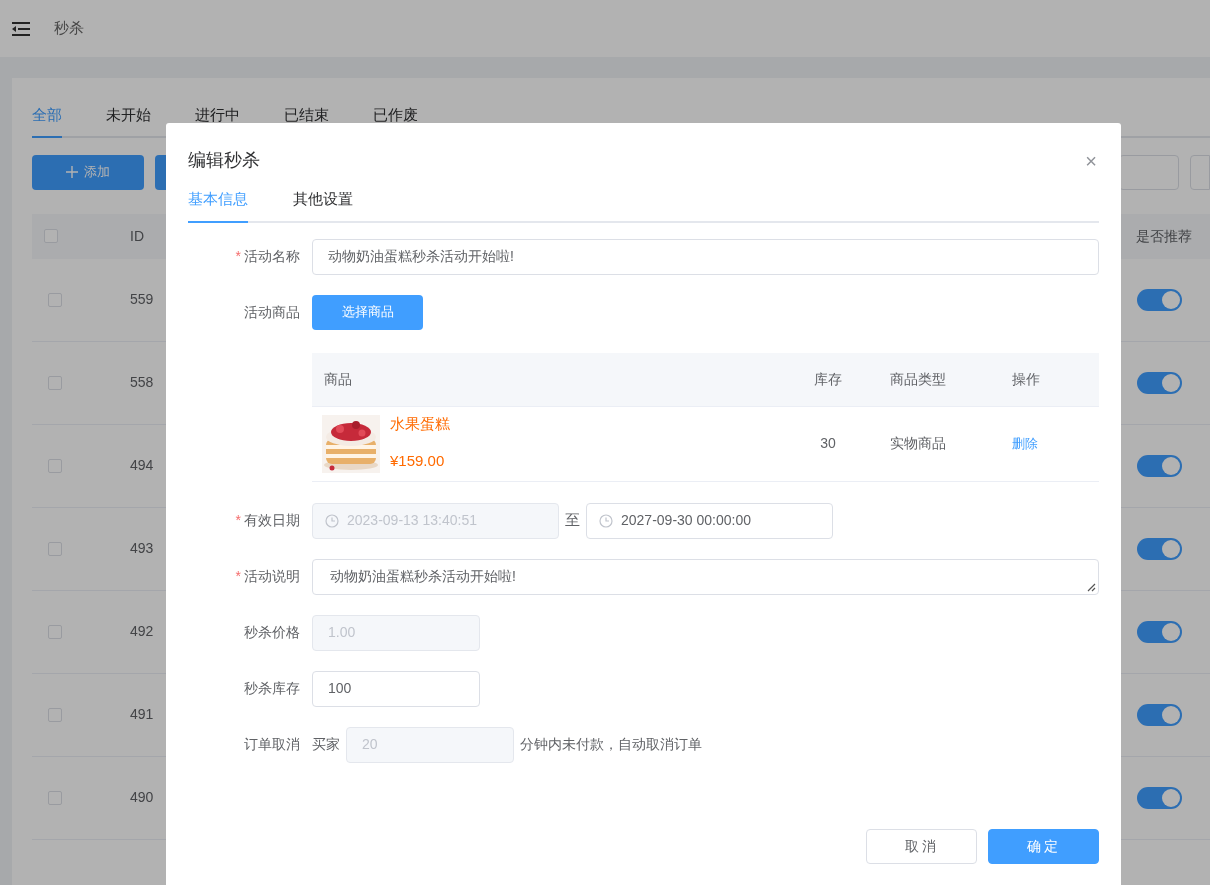 The height and width of the screenshot is (885, 1210). I want to click on field-prefix: 买家, so click(326, 744).